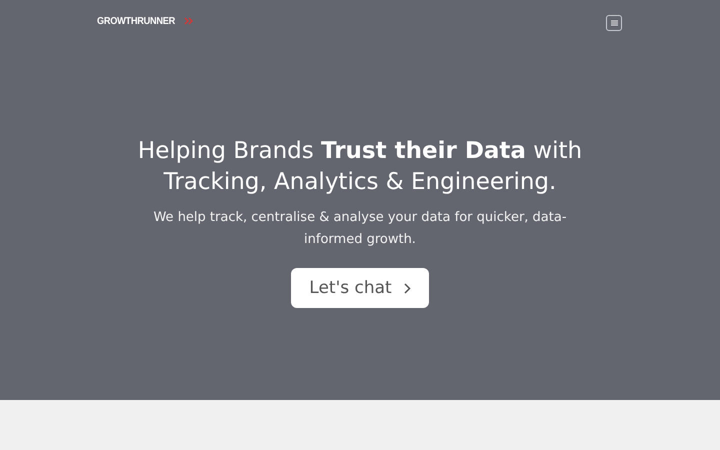 The width and height of the screenshot is (720, 450). I want to click on menu-button, so click(614, 23).